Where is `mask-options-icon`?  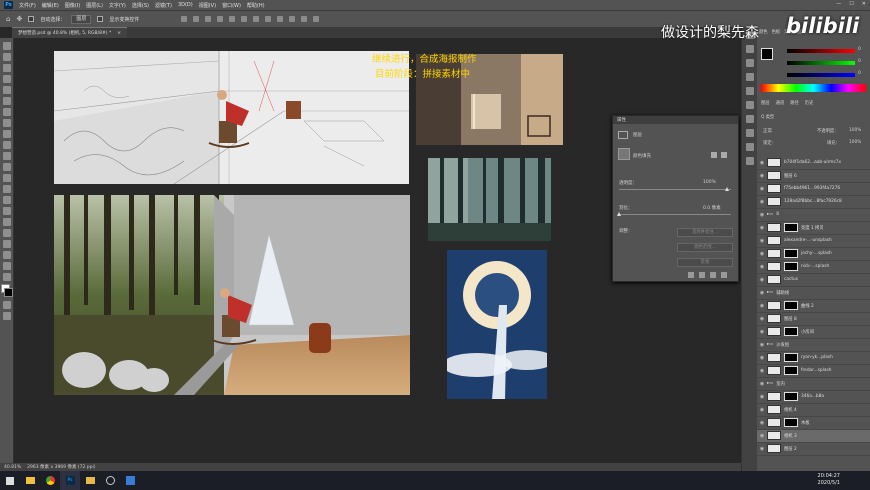
mask-options-icon is located at coordinates (724, 155).